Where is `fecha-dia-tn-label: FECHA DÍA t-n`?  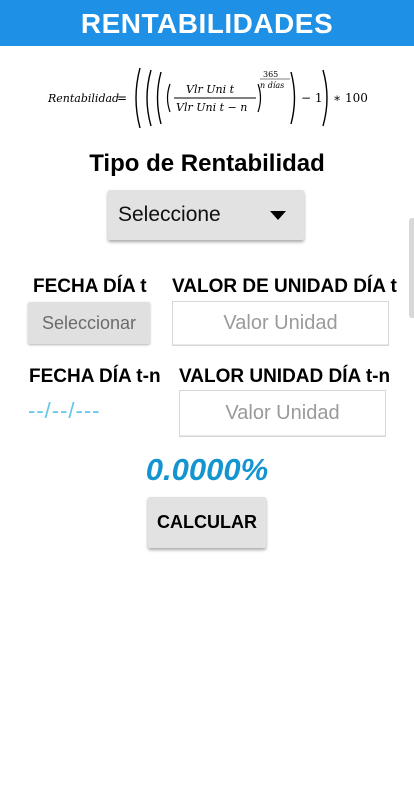
fecha-dia-tn-label: FECHA DÍA t-n is located at coordinates (95, 376).